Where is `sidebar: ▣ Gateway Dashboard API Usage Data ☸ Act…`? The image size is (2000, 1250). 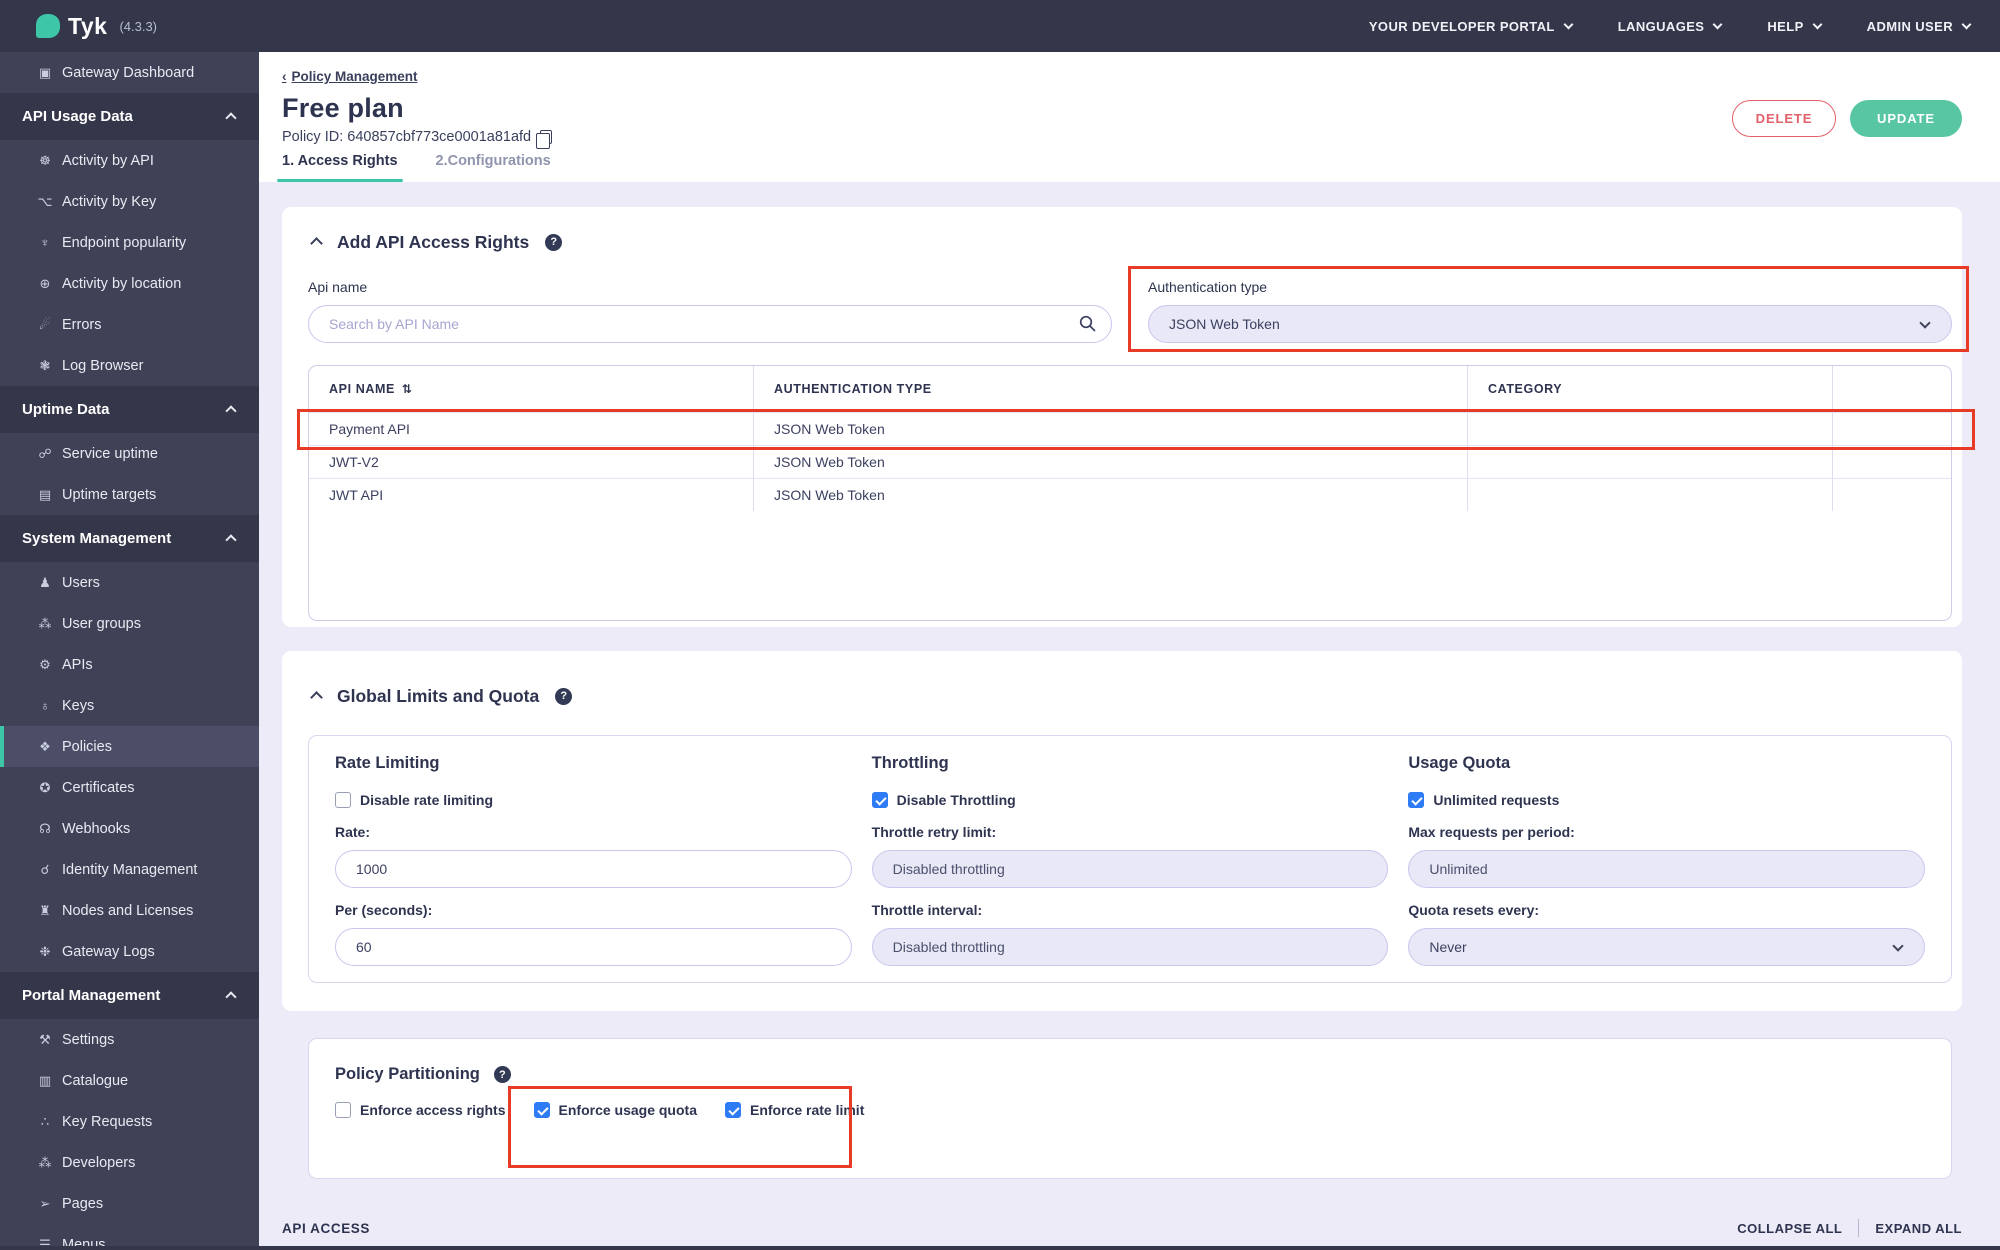
sidebar: ▣ Gateway Dashboard API Usage Data ☸ Act… is located at coordinates (129, 651).